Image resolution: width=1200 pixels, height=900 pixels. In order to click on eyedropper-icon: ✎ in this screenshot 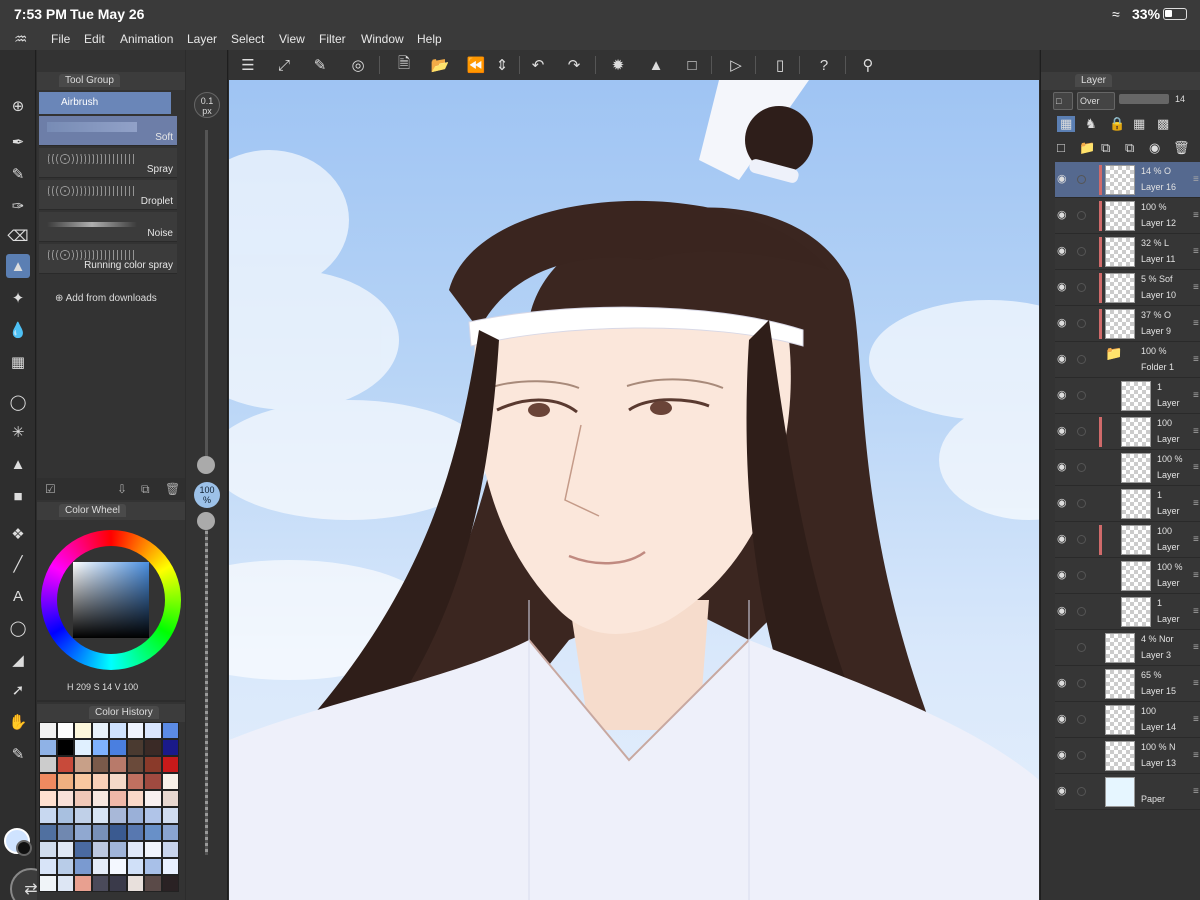, I will do `click(18, 754)`.